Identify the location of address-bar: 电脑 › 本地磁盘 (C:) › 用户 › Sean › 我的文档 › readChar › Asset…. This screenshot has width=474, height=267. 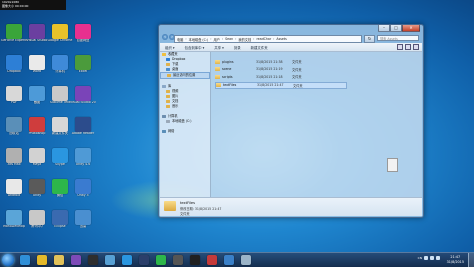
(268, 39).